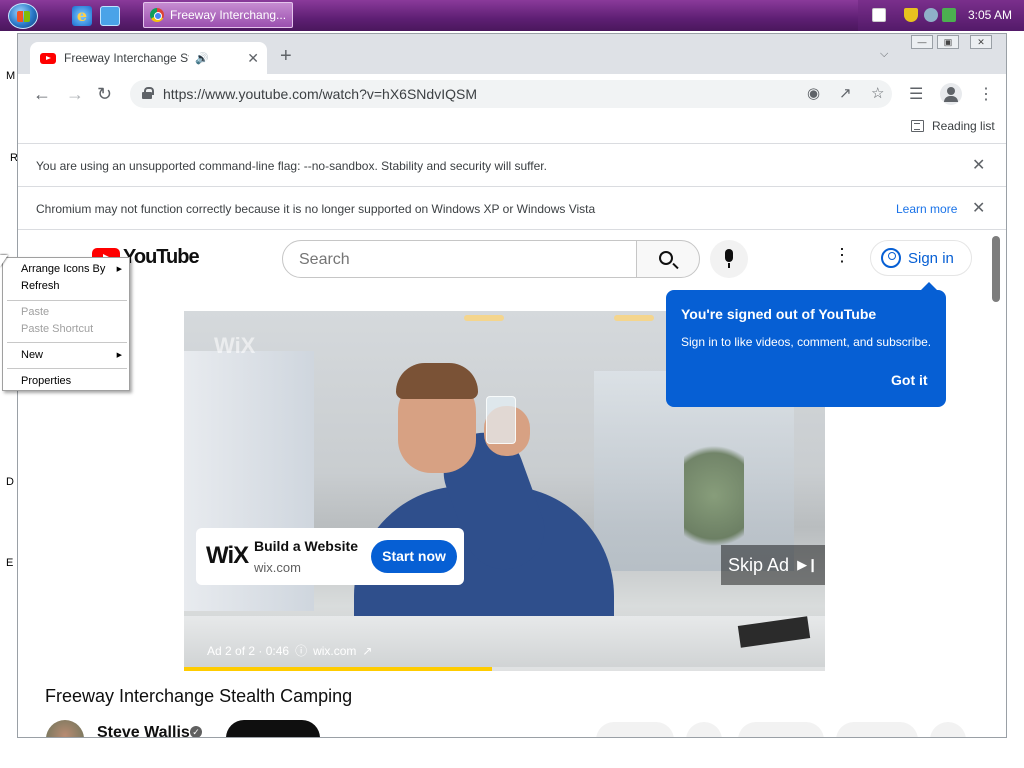 This screenshot has height=768, width=1024. What do you see at coordinates (884, 54) in the screenshot?
I see `tab-search-chevron-icon: ⌵` at bounding box center [884, 54].